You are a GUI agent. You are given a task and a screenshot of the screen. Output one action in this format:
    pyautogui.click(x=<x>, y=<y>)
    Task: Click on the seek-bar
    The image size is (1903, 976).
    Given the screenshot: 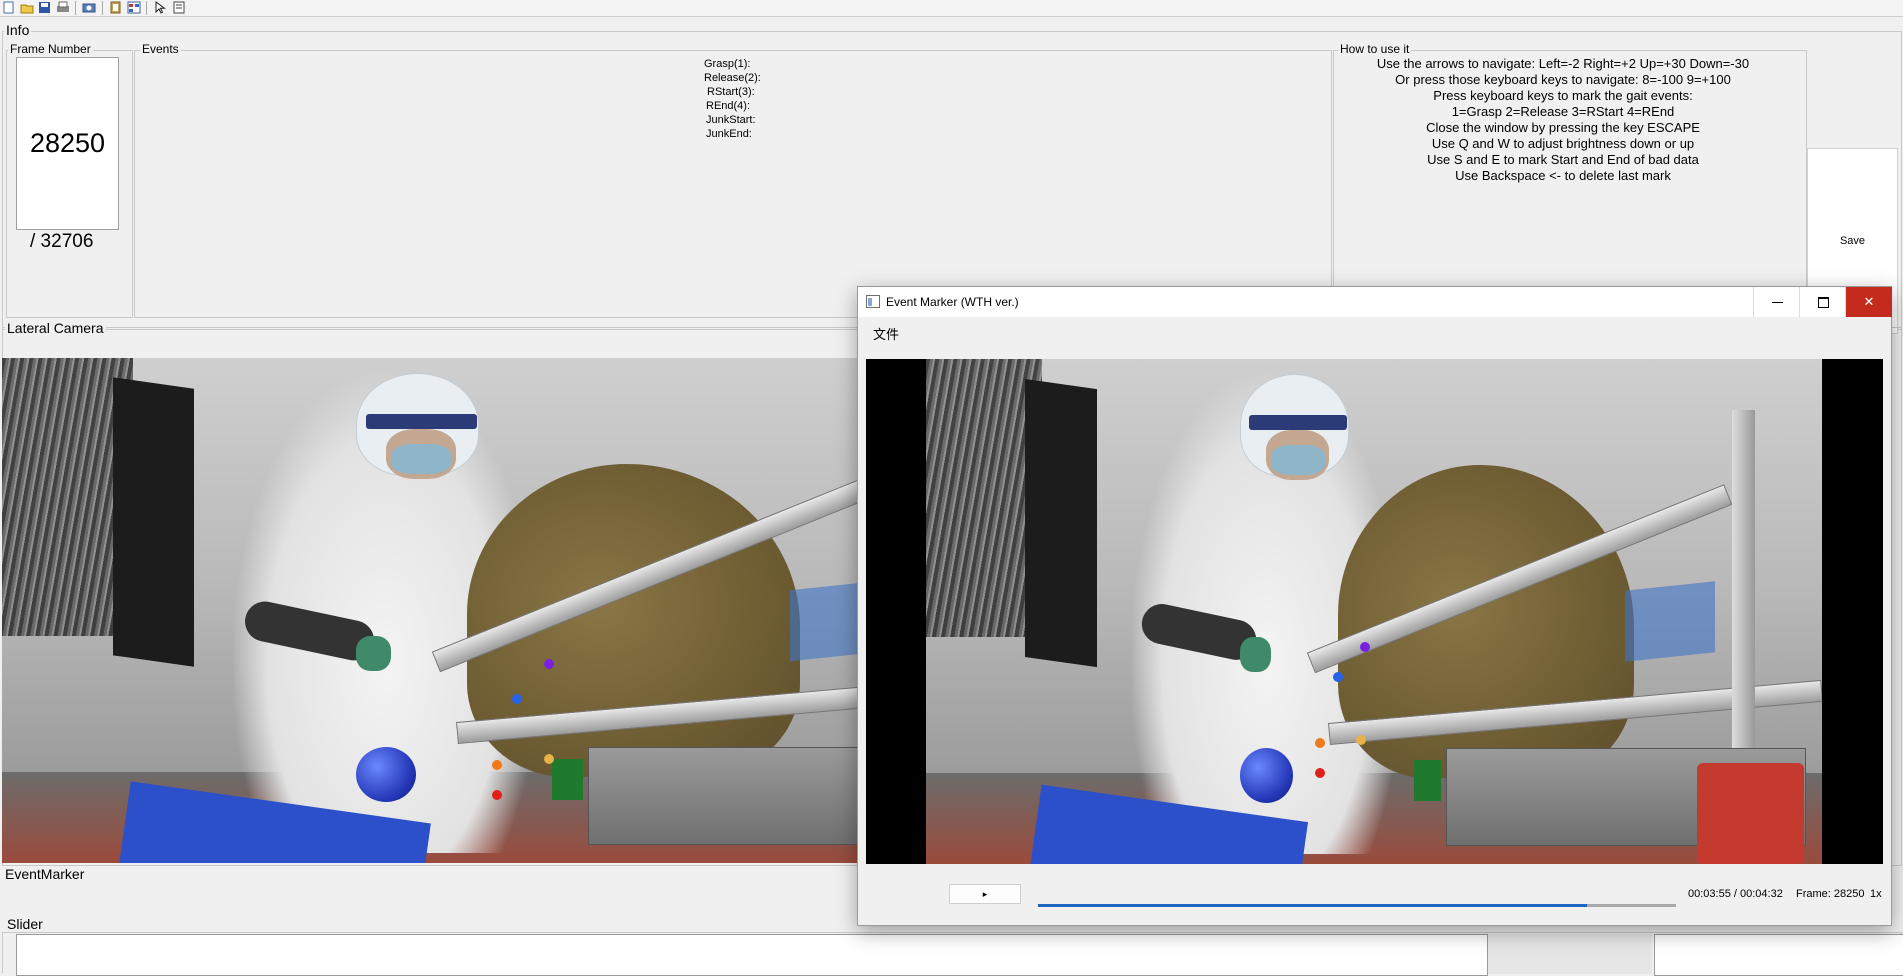 What is the action you would take?
    pyautogui.click(x=1357, y=905)
    